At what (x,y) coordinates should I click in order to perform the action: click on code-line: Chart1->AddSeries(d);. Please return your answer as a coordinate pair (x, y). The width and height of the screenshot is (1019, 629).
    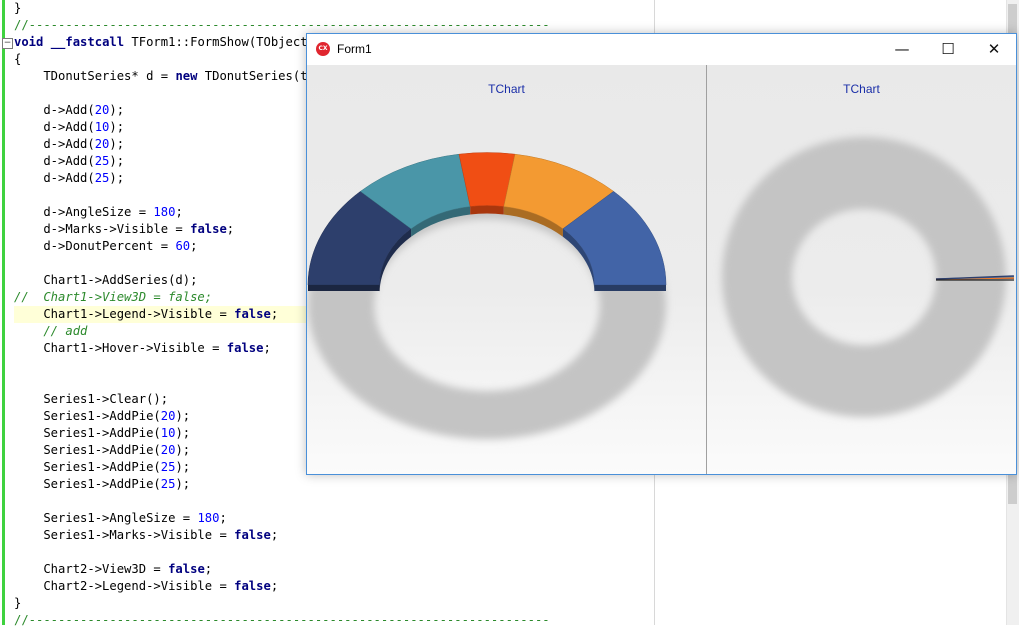
    Looking at the image, I should click on (106, 280).